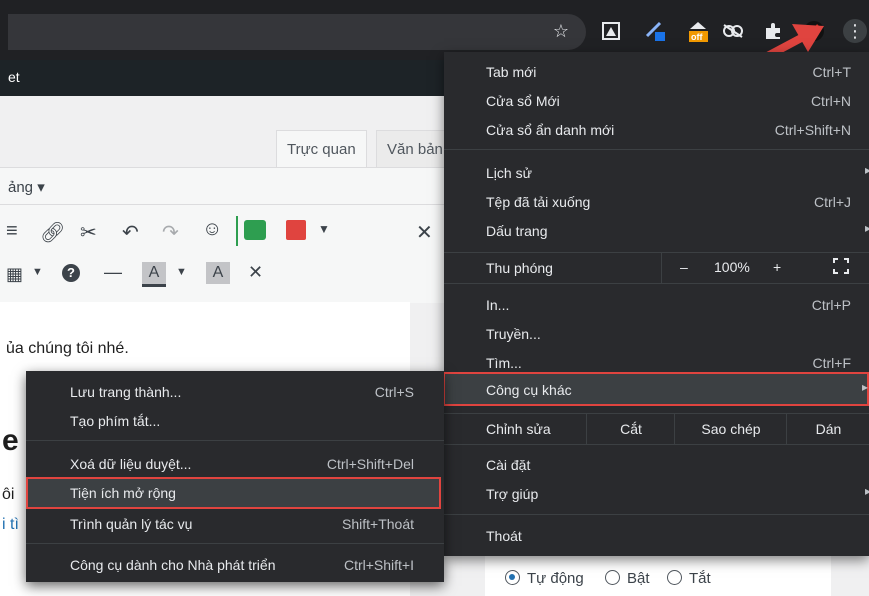  What do you see at coordinates (684, 267) in the screenshot?
I see `zoom-out-button: –` at bounding box center [684, 267].